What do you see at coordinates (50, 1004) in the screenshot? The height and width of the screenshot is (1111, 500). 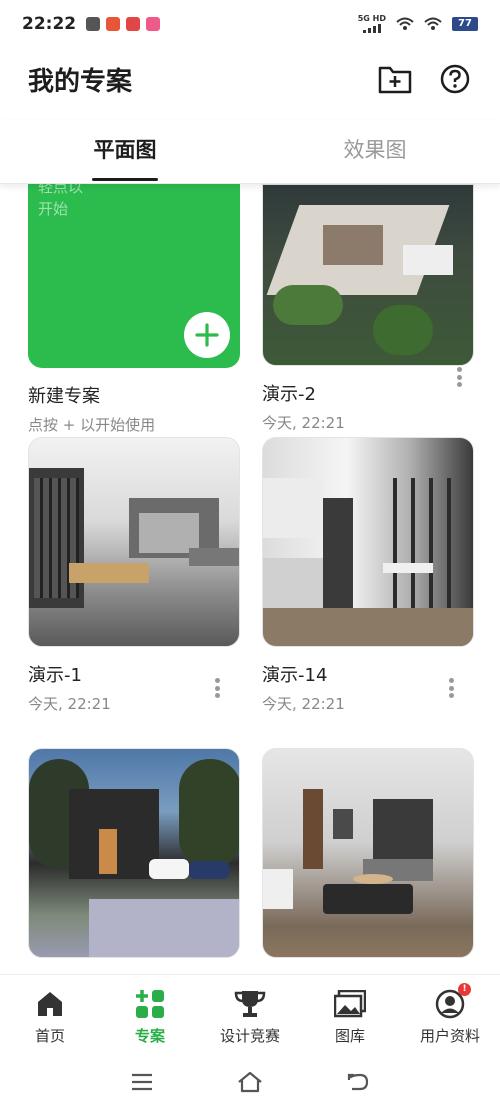 I see `home-icon` at bounding box center [50, 1004].